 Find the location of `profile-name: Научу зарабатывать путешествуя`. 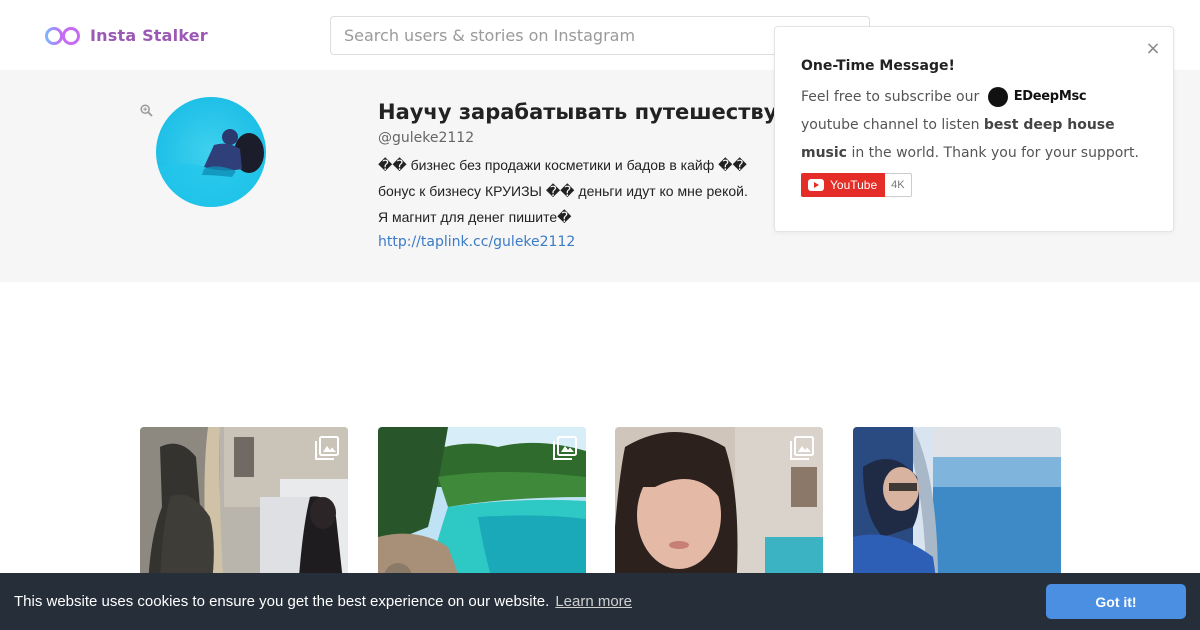

profile-name: Научу зарабатывать путешествуя is located at coordinates (584, 112).